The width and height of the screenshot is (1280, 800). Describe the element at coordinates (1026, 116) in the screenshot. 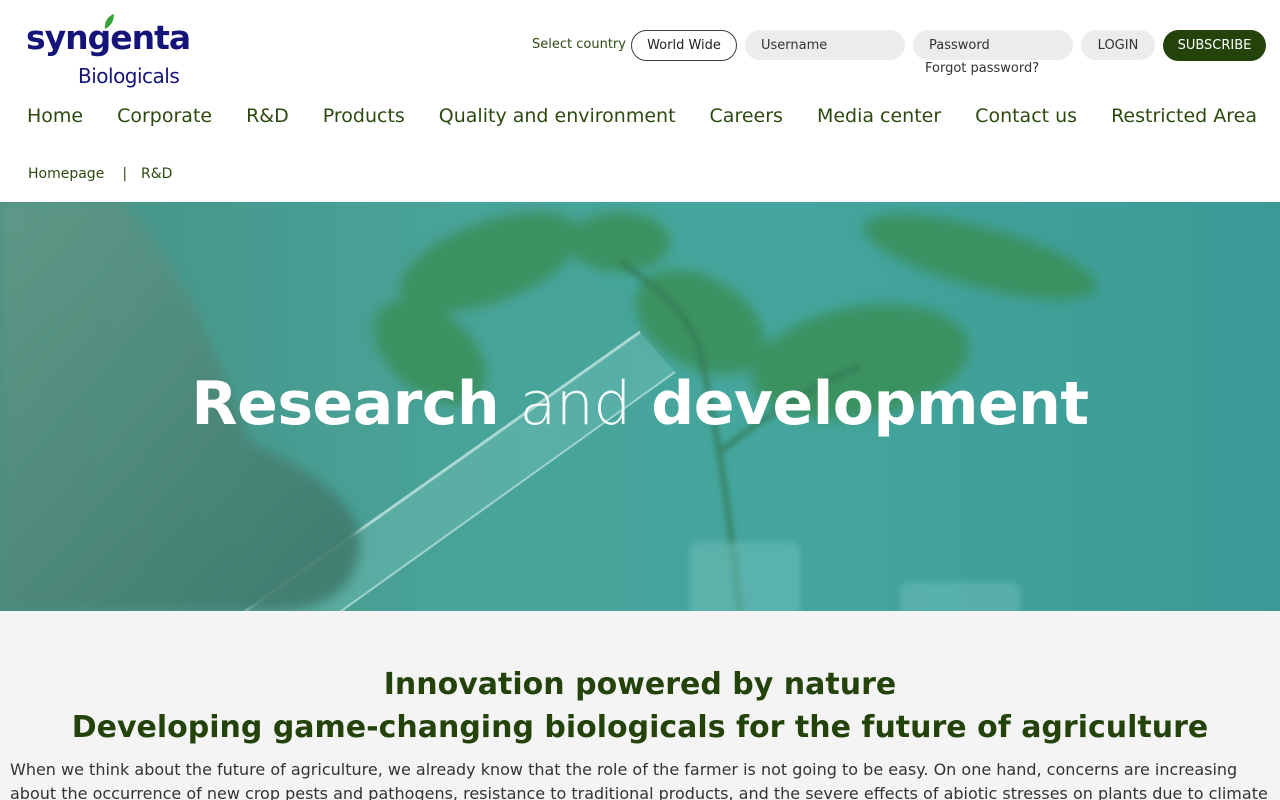

I see `nav-item-contact: Contact us` at that location.